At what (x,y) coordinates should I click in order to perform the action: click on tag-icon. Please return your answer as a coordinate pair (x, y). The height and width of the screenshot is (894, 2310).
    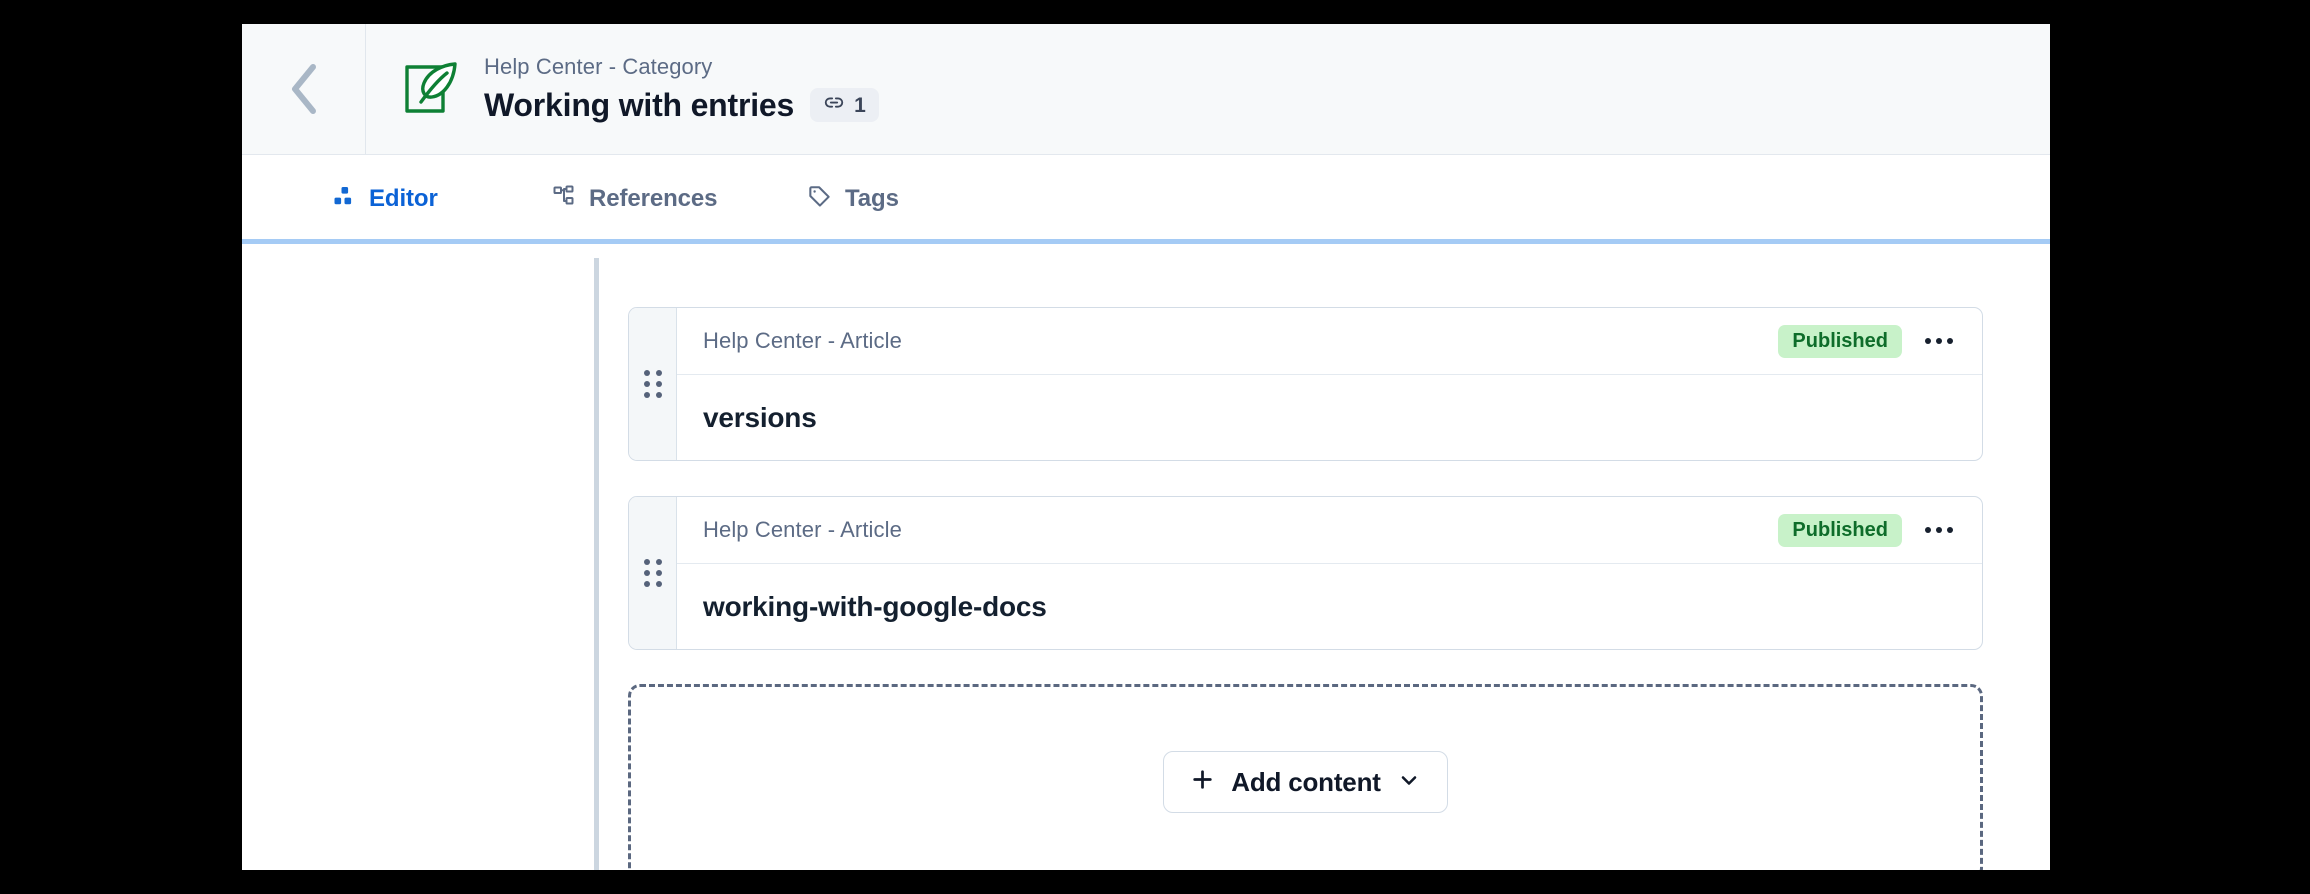
    Looking at the image, I should click on (819, 199).